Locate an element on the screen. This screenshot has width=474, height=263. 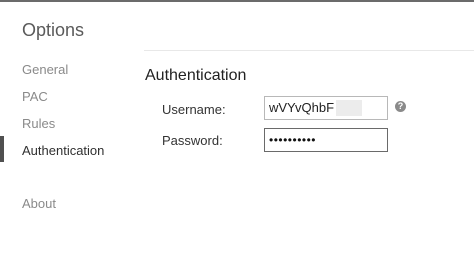
window-top-border is located at coordinates (237, 1).